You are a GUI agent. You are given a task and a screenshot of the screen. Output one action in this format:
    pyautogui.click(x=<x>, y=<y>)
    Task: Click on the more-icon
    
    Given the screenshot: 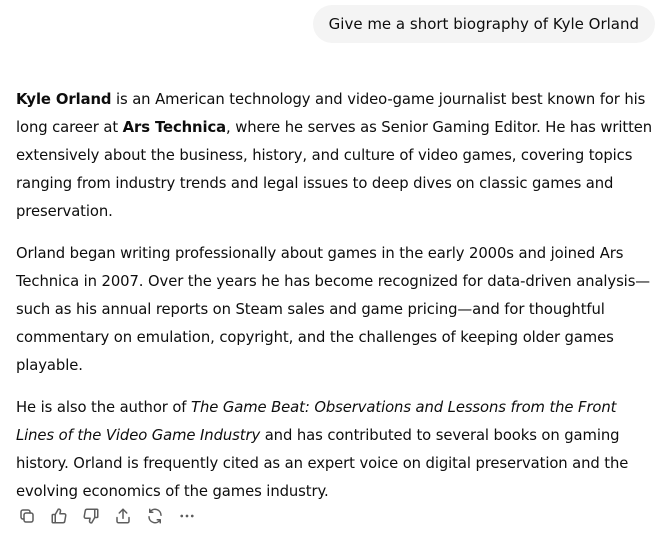 What is the action you would take?
    pyautogui.click(x=187, y=516)
    